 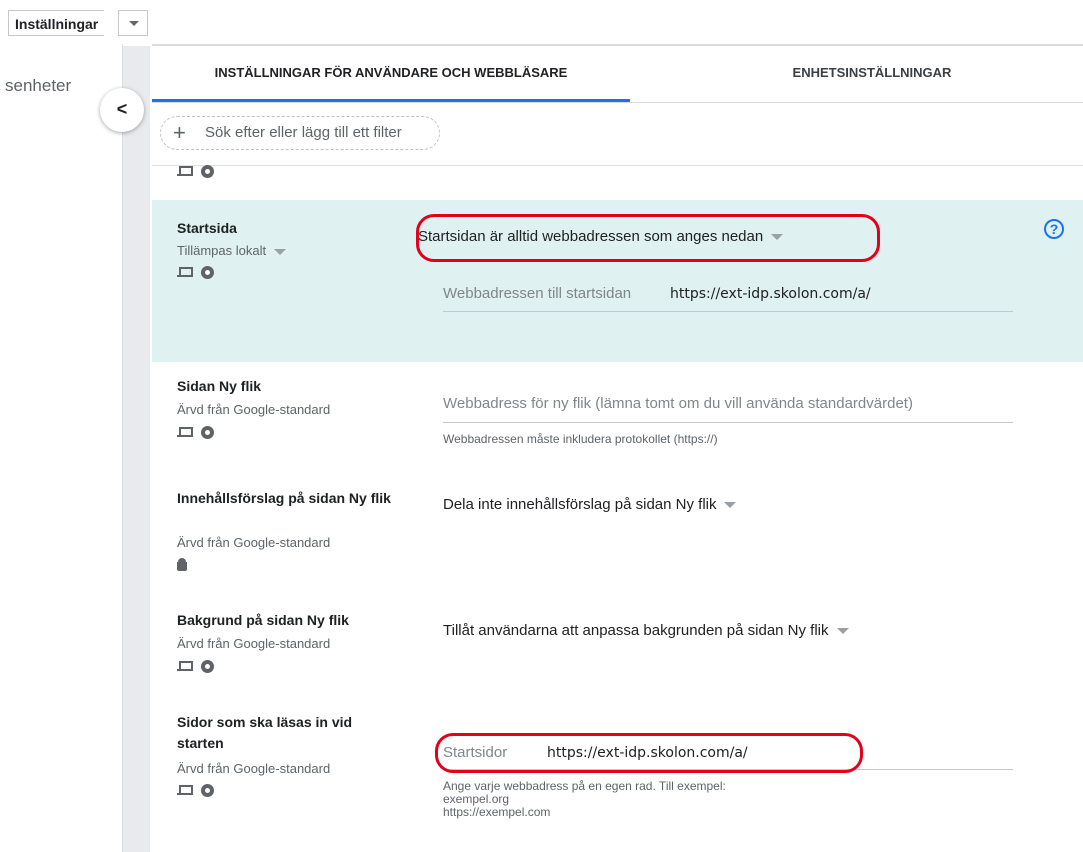 I want to click on setting-source-background: Ärvd från Google-standard, so click(x=254, y=643).